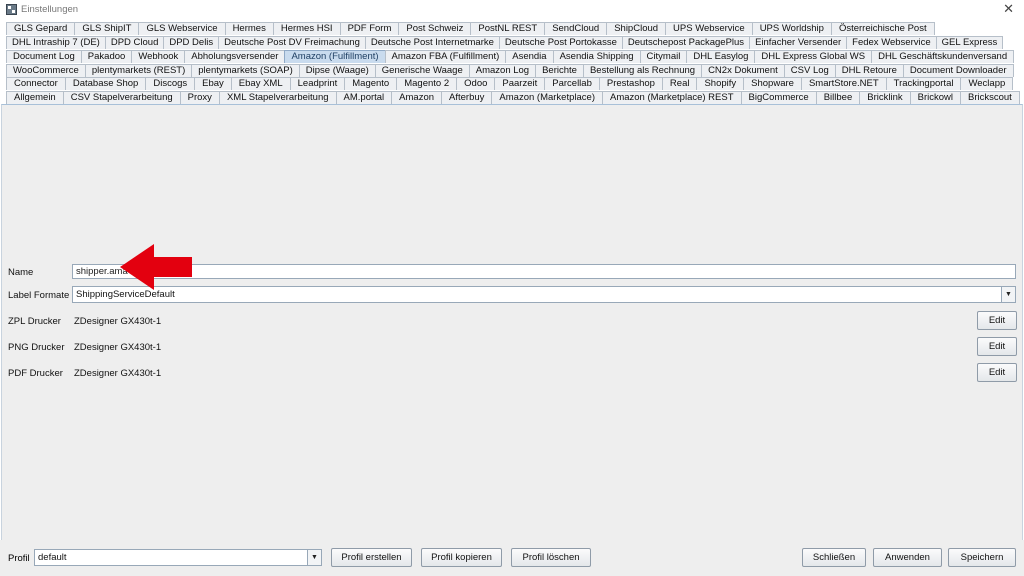 Image resolution: width=1024 pixels, height=576 pixels. What do you see at coordinates (547, 97) in the screenshot?
I see `tab-amazon-marketplace: Amazon (Marketplace)` at bounding box center [547, 97].